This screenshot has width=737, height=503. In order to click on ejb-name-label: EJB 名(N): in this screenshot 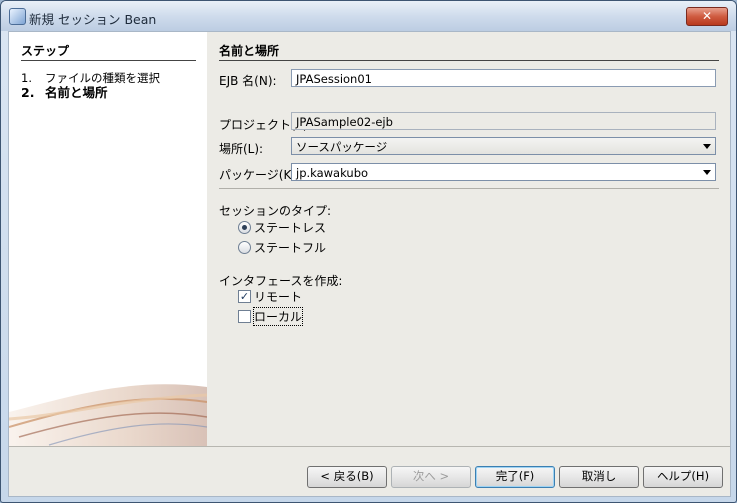, I will do `click(248, 81)`.